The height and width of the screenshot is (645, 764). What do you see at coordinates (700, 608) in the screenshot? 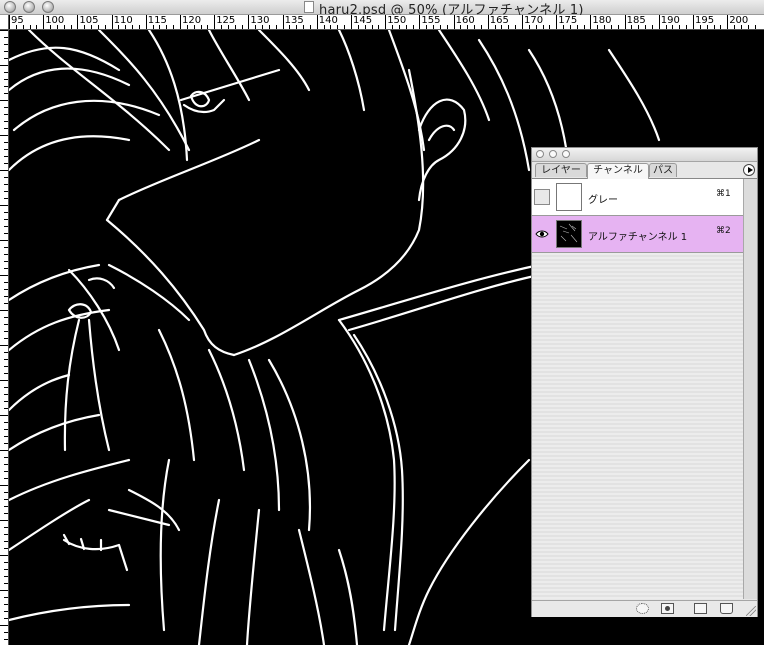
I see `new-channel-icon` at bounding box center [700, 608].